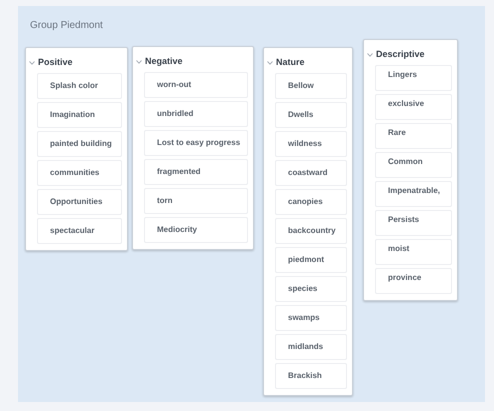 This screenshot has height=411, width=494. I want to click on word-card: swamps, so click(311, 318).